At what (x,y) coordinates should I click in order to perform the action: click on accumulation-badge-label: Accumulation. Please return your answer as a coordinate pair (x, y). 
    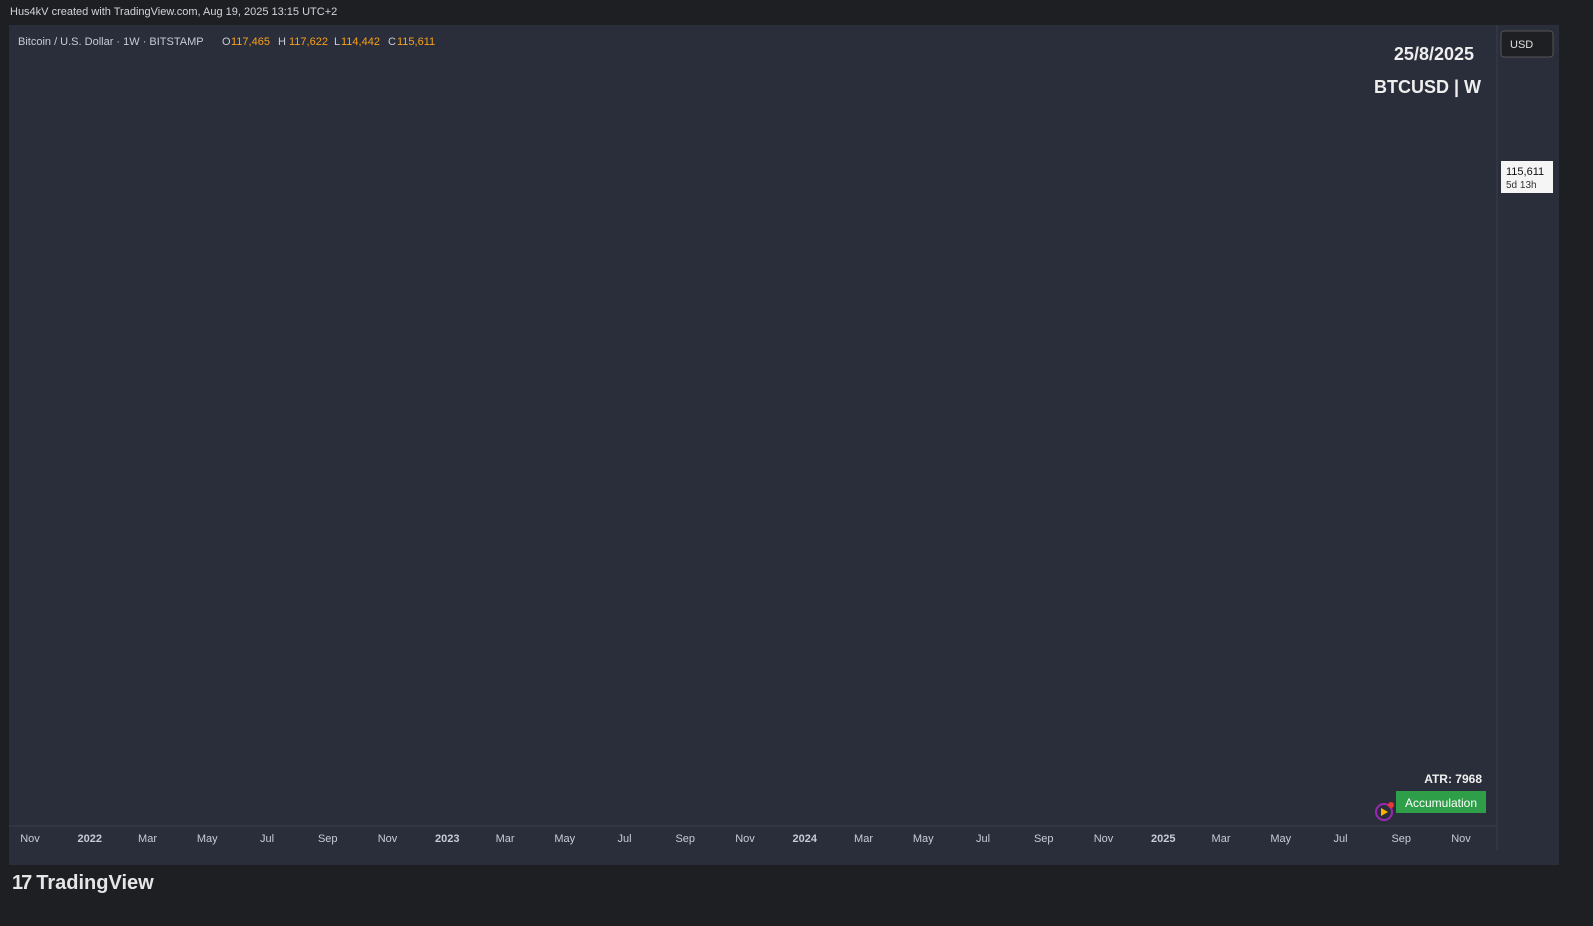
    Looking at the image, I should click on (1441, 803).